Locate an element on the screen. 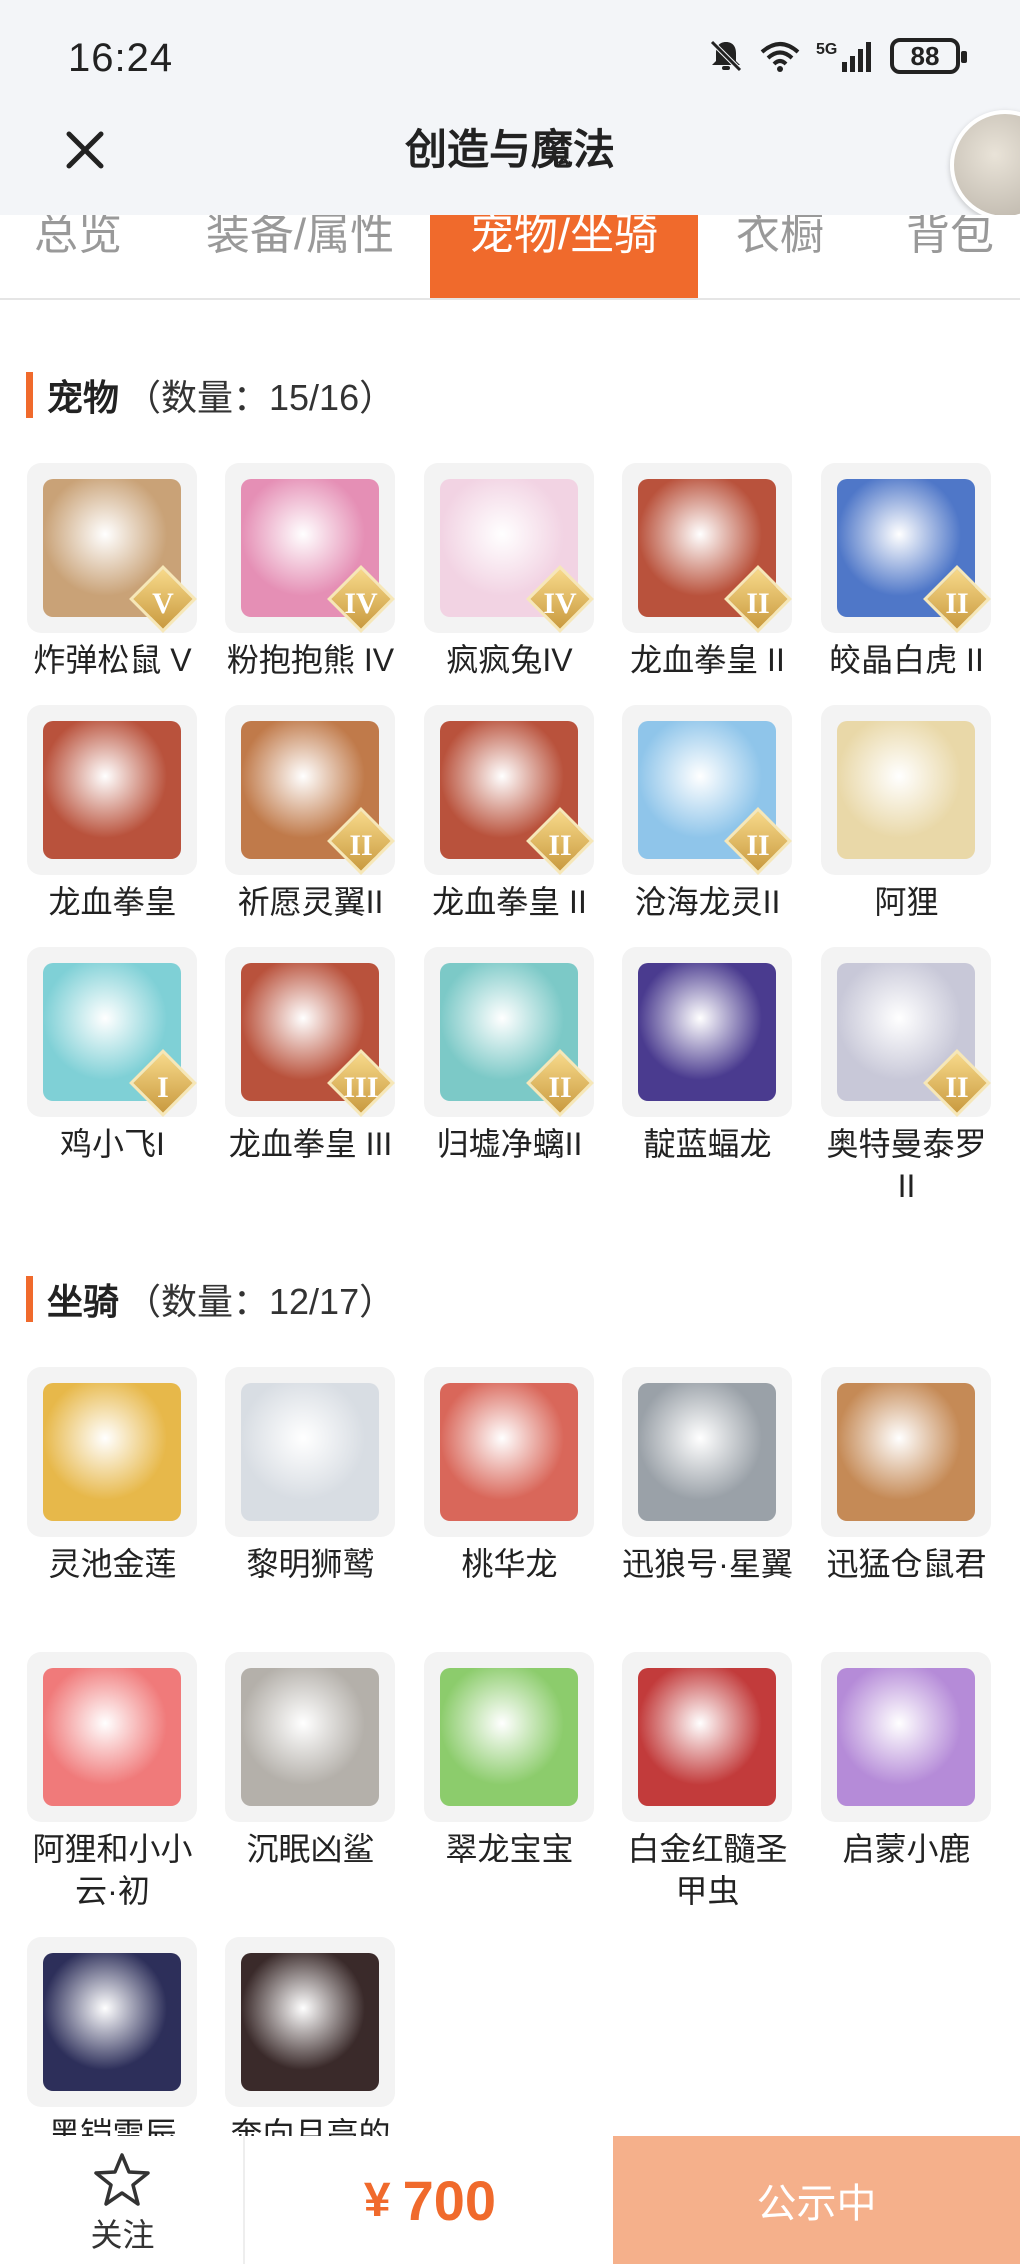  pet-label: 祈愿灵翼II is located at coordinates (310, 902).